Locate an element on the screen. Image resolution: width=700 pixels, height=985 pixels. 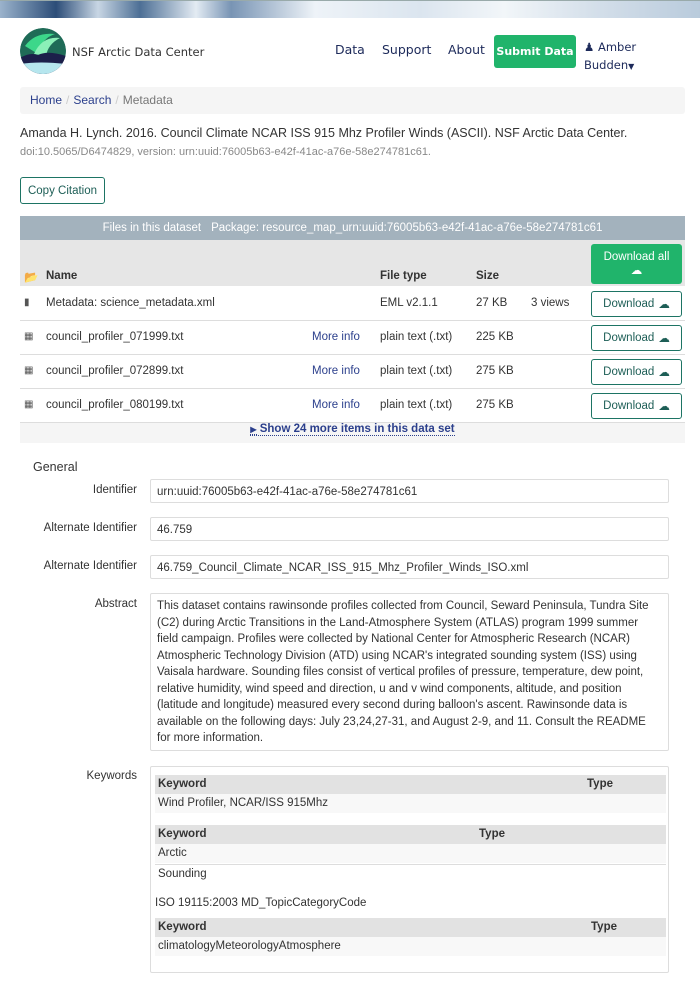
nav-support: Support is located at coordinates (406, 49).